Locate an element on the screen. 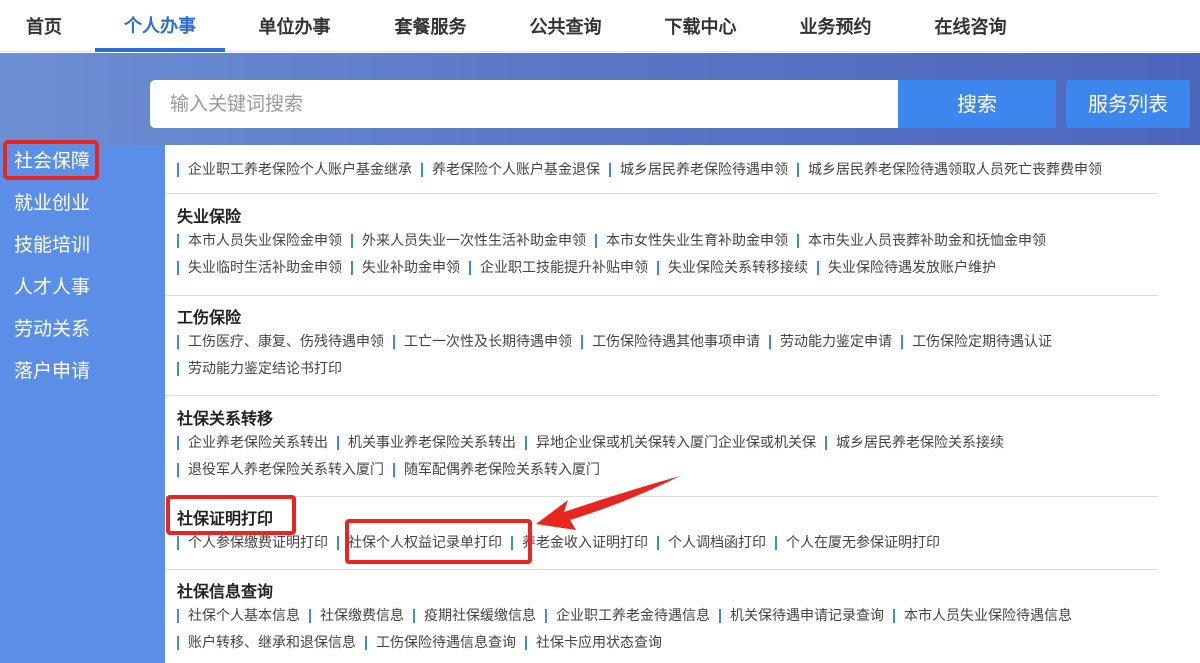 The image size is (1200, 663). nav-package: 套餐服务 is located at coordinates (430, 26).